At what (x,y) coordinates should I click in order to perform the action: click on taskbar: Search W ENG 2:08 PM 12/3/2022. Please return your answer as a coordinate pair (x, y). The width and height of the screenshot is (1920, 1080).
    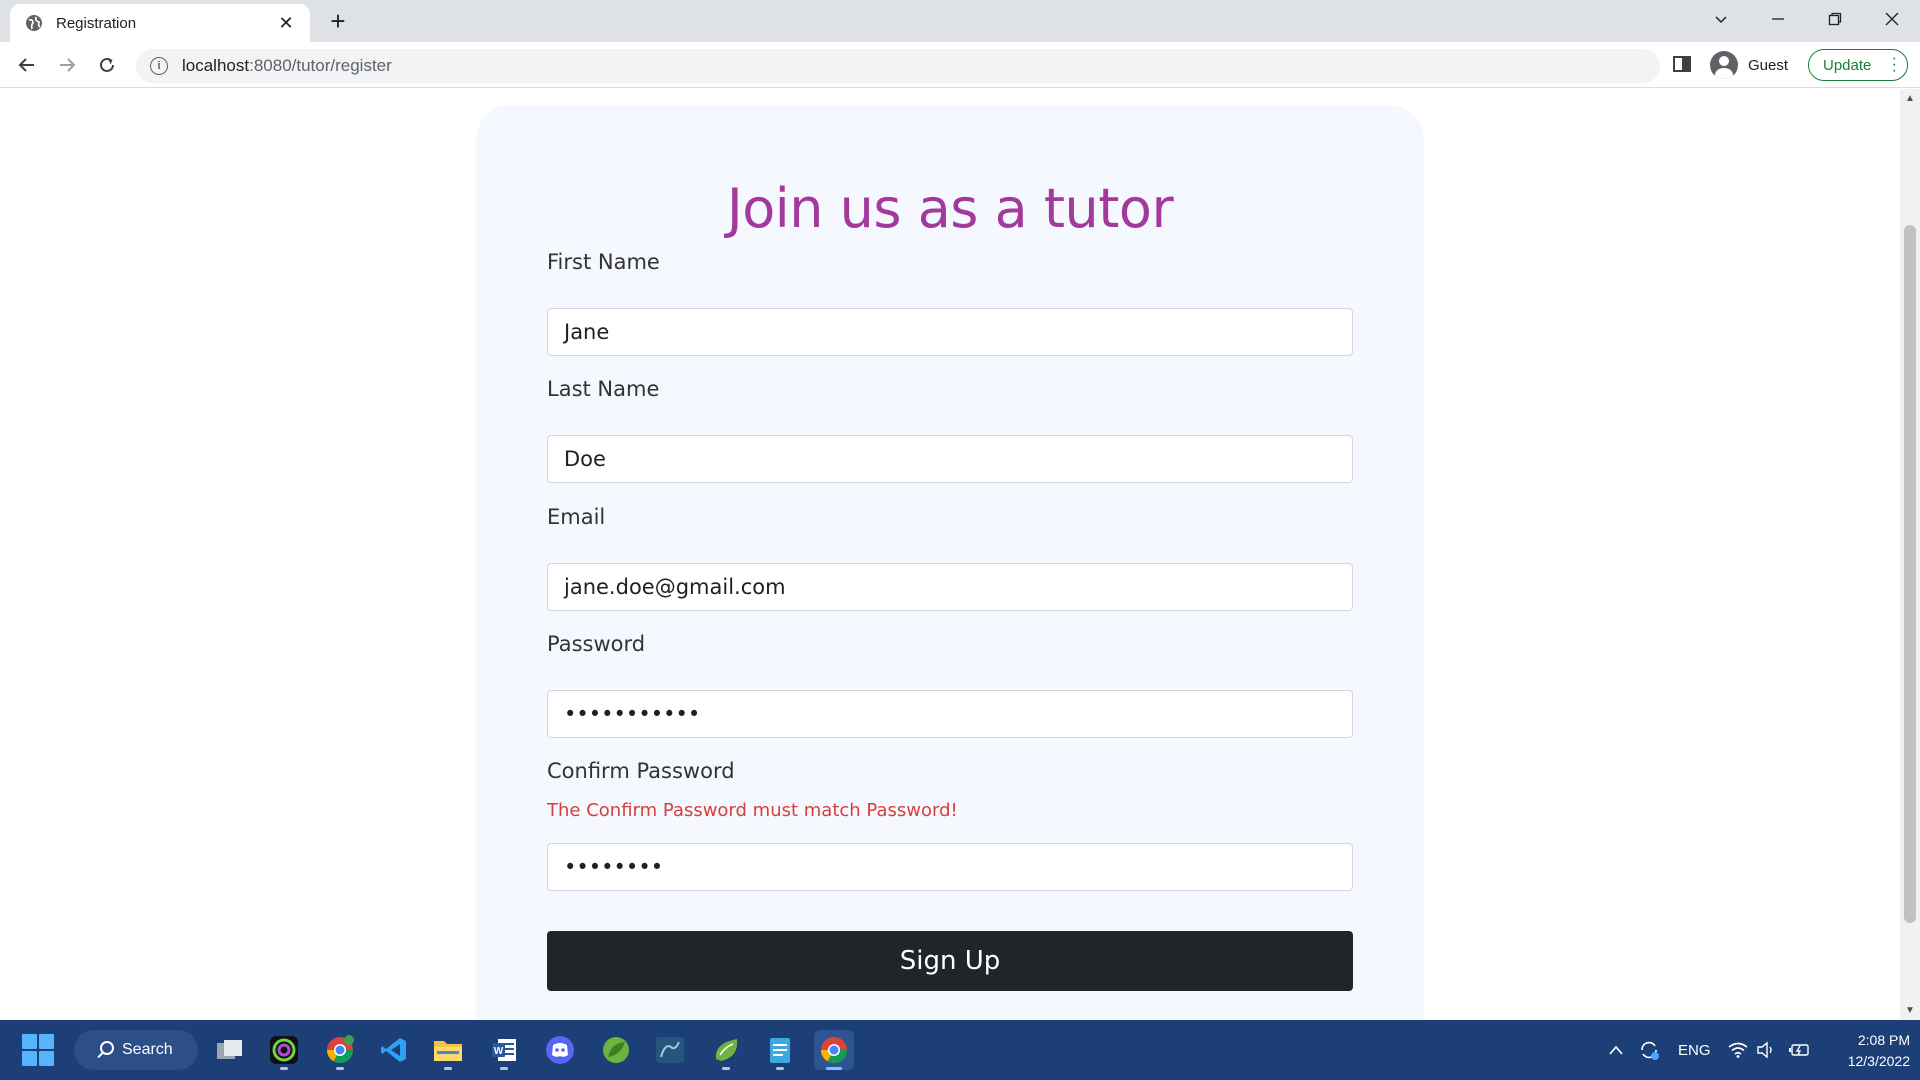
    Looking at the image, I should click on (960, 1050).